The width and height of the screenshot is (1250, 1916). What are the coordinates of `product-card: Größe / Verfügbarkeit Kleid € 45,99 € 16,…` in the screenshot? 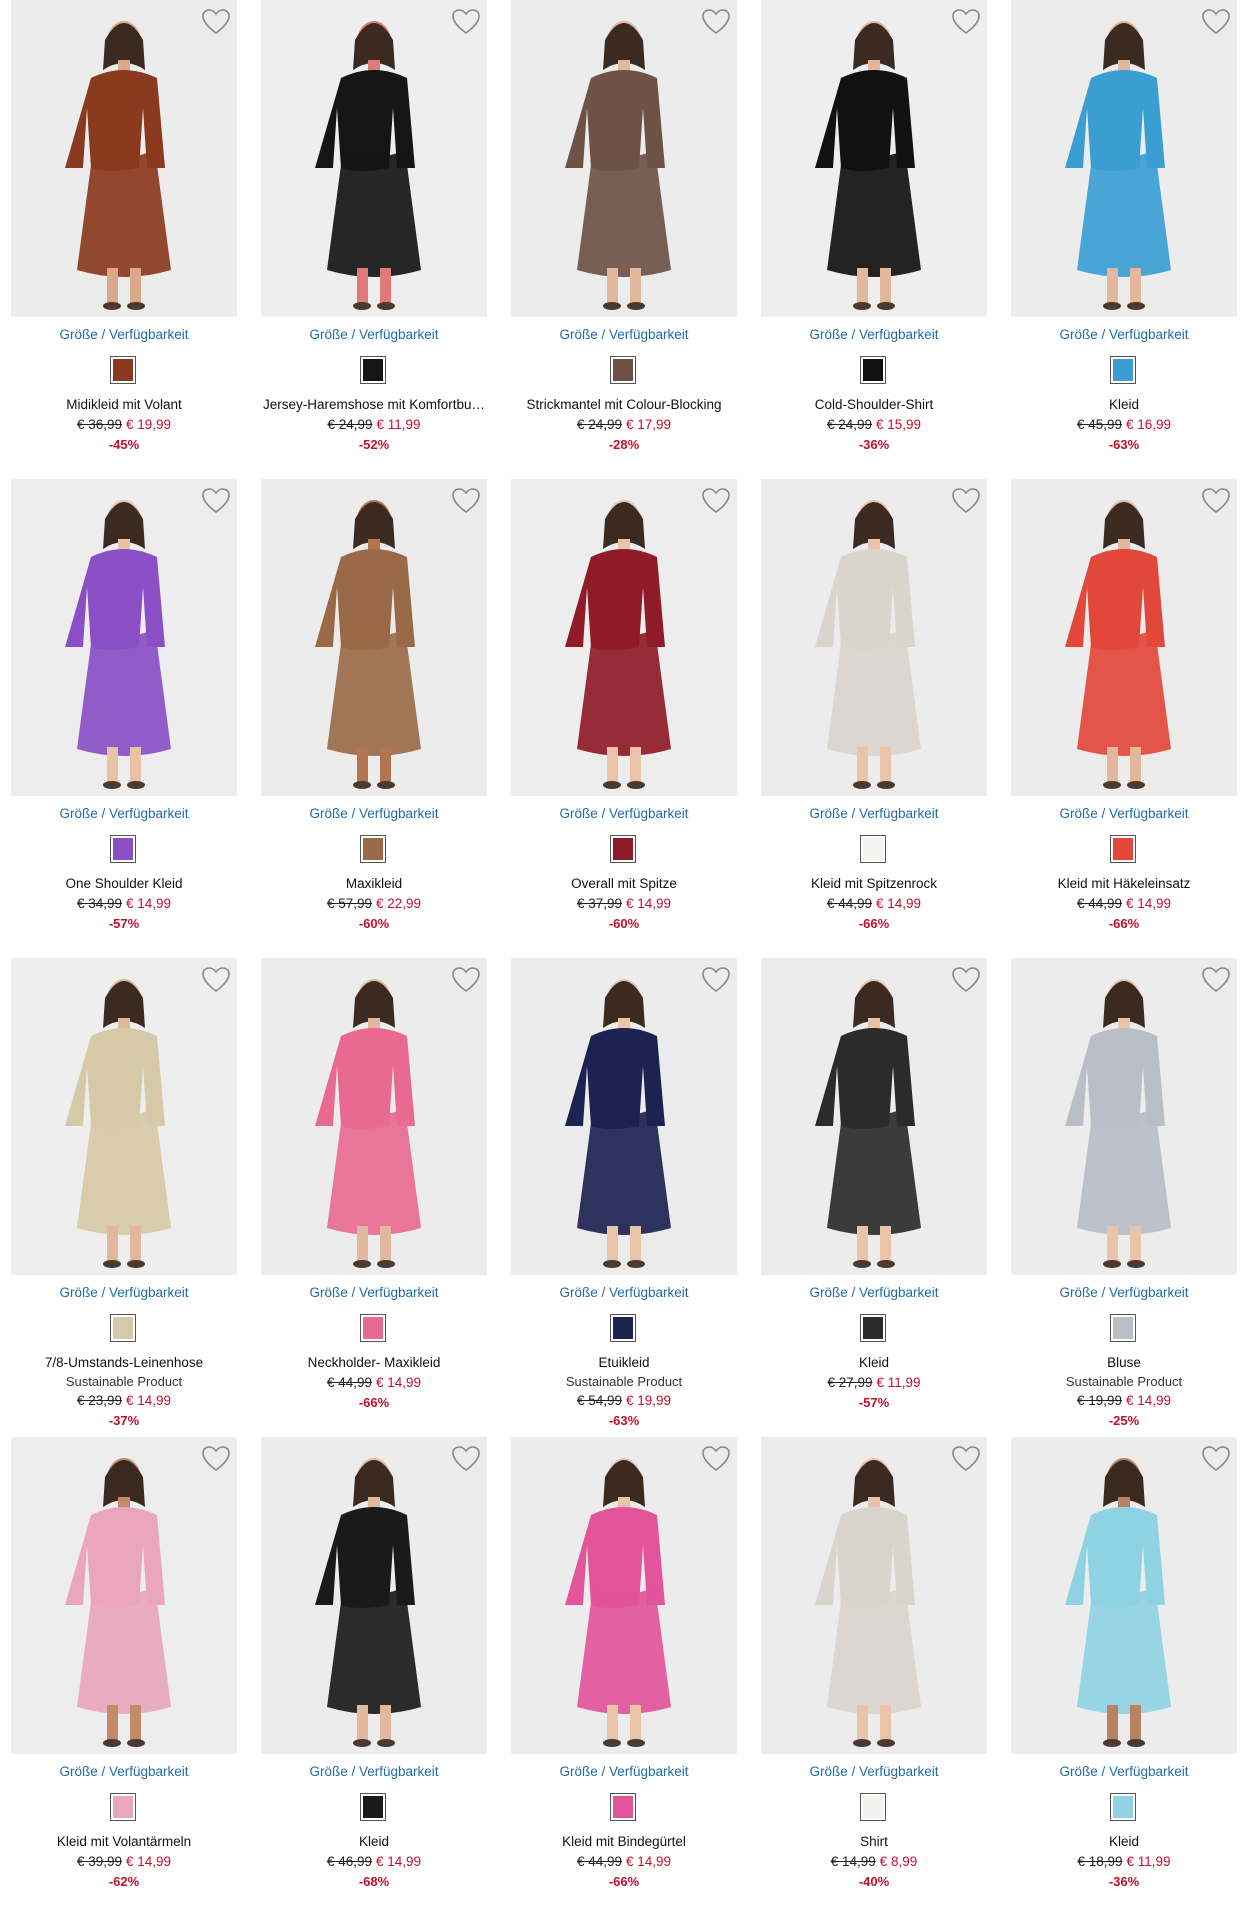 It's located at (1124, 239).